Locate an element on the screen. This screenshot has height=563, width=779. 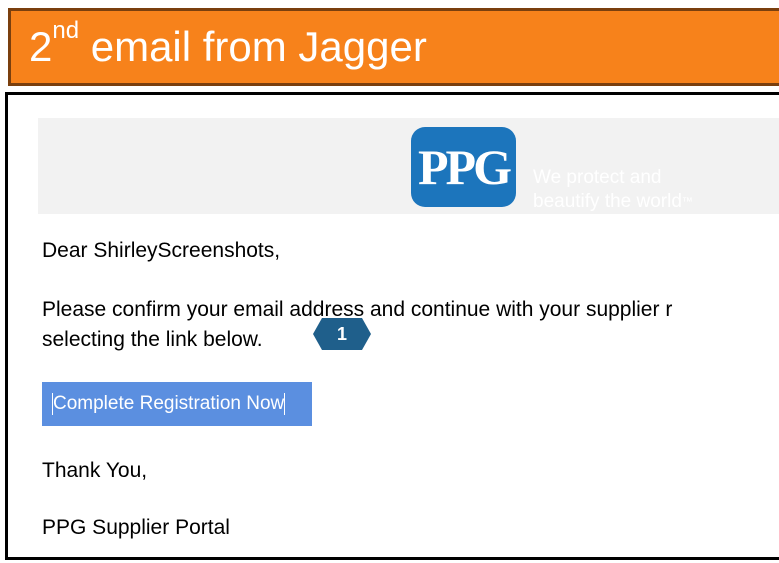
title-number: 2 is located at coordinates (41, 46).